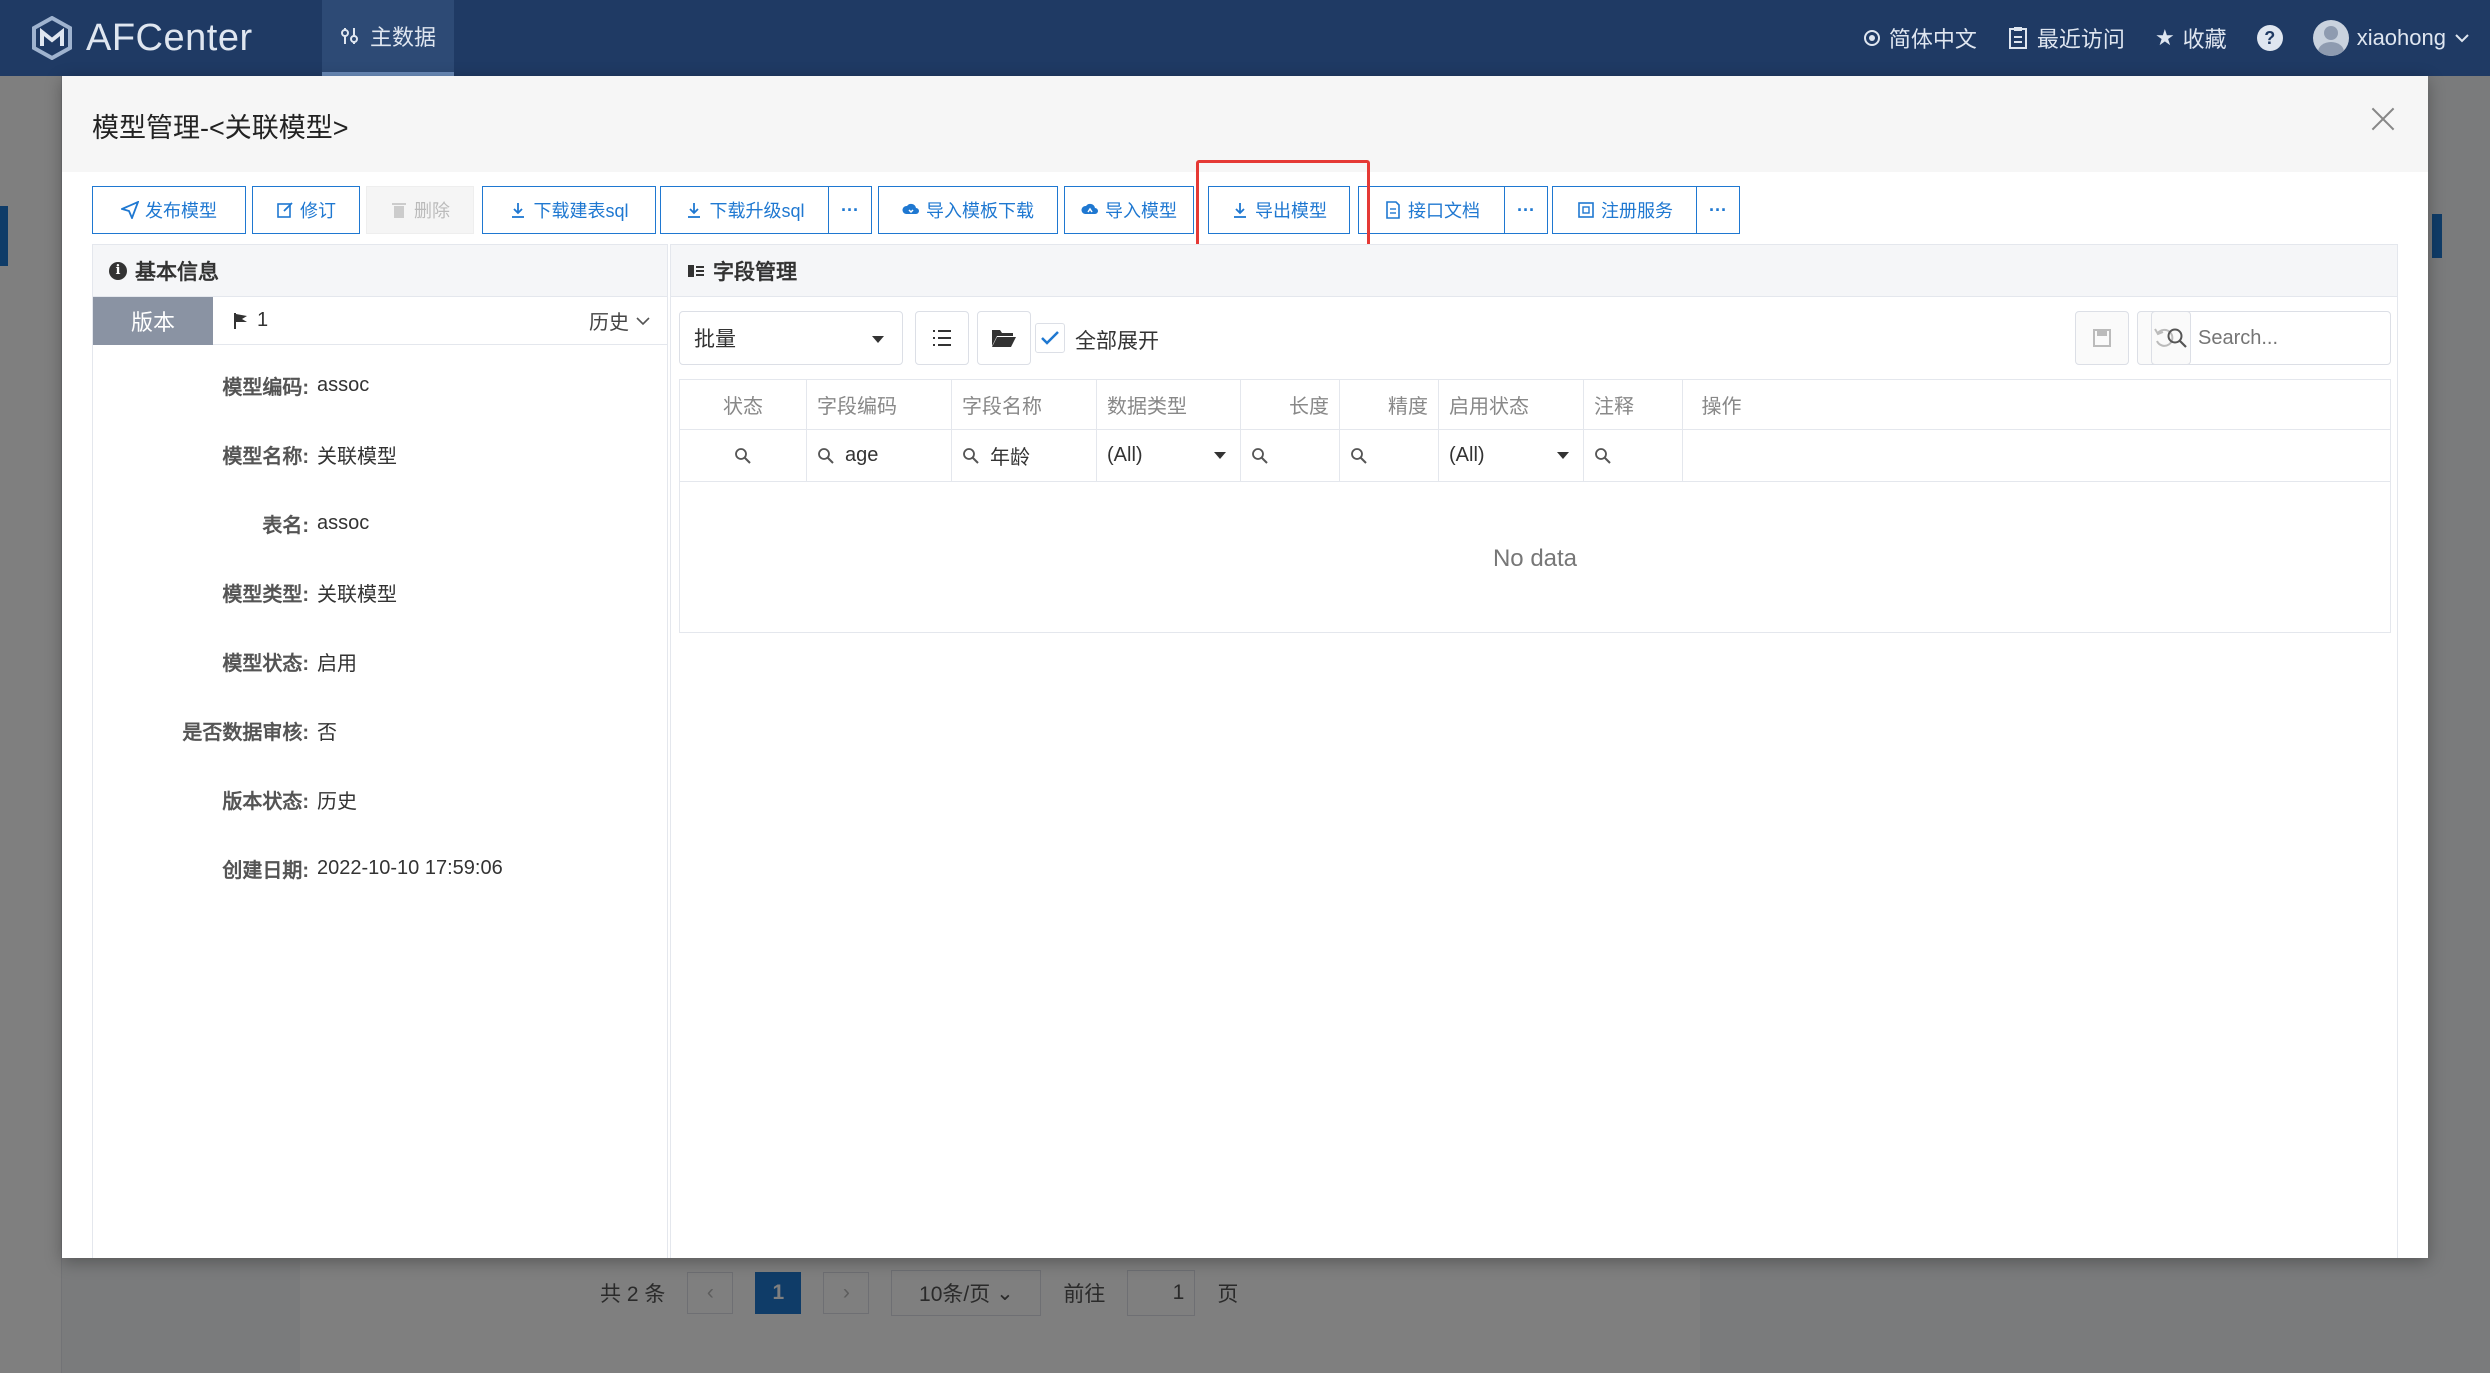 The width and height of the screenshot is (2490, 1373). Describe the element at coordinates (1389, 404) in the screenshot. I see `col-header-precision: 精度` at that location.